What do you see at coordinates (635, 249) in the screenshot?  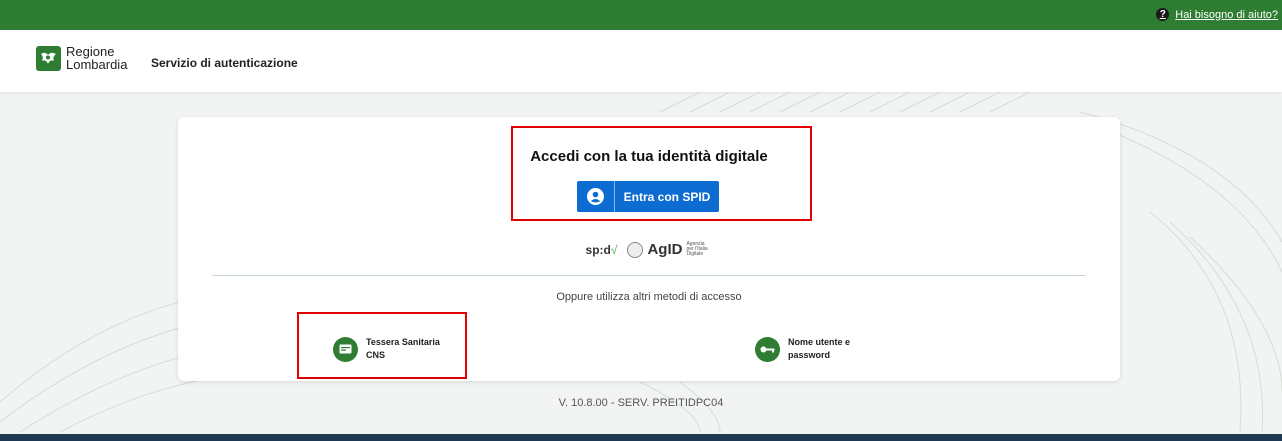 I see `agid-emblem-icon` at bounding box center [635, 249].